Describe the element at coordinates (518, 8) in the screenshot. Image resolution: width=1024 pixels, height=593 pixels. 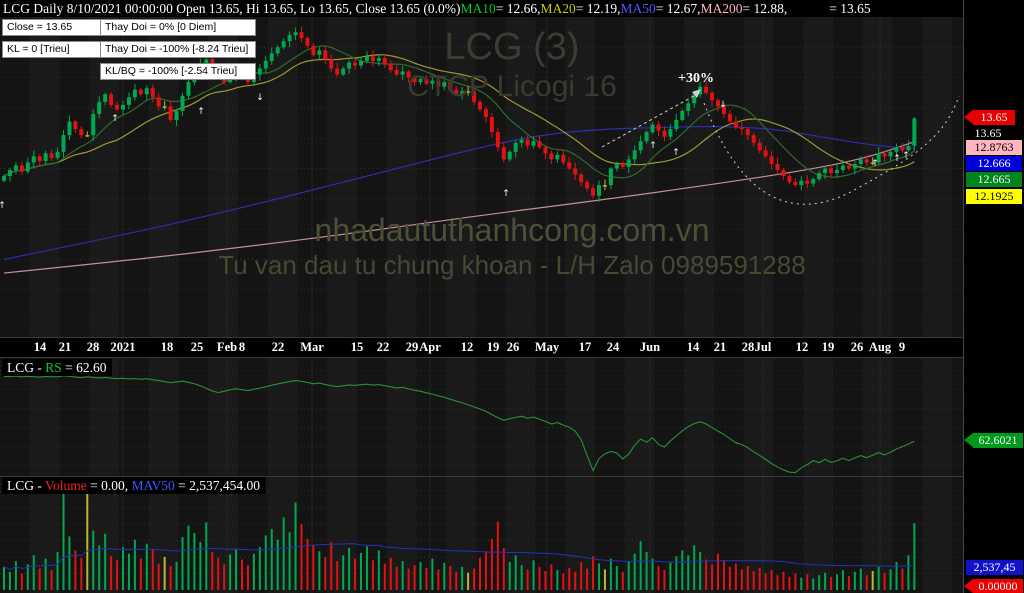
I see `title-segment: = 12.66,` at that location.